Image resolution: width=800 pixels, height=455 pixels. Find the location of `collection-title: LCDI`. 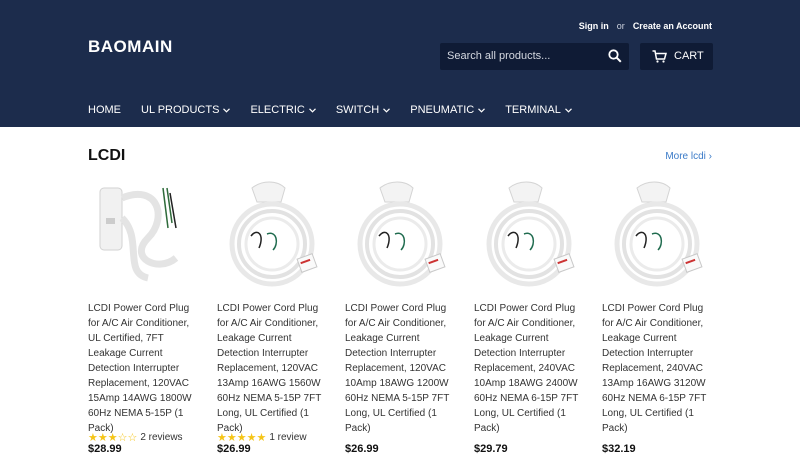

collection-title: LCDI is located at coordinates (107, 155).